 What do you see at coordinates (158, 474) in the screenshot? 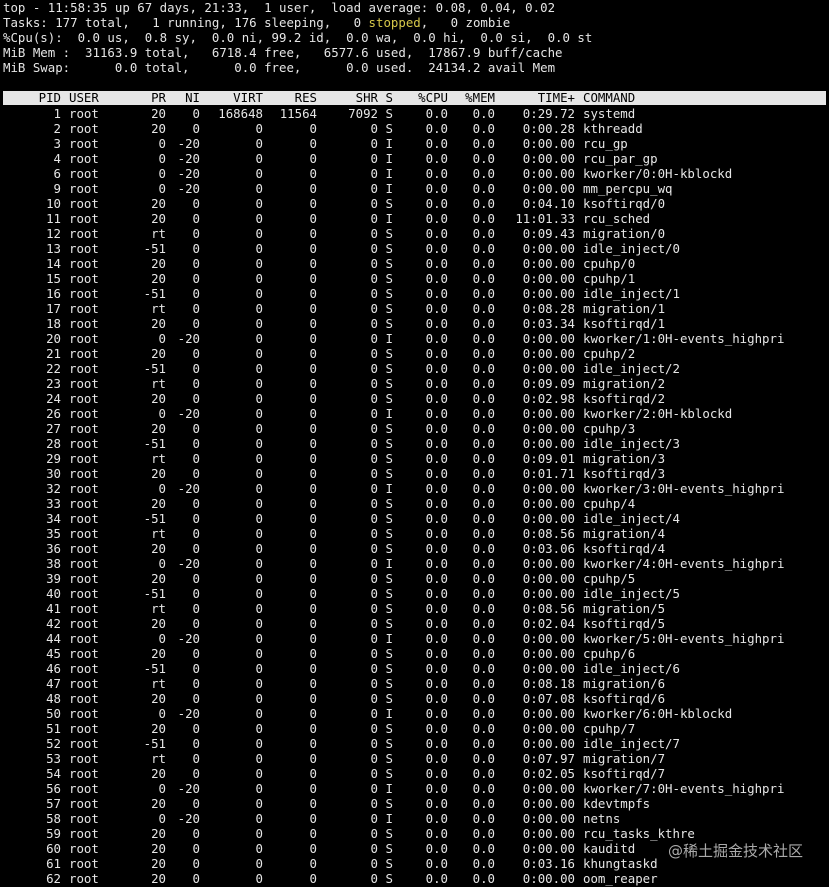
I see `process-priority: 20` at bounding box center [158, 474].